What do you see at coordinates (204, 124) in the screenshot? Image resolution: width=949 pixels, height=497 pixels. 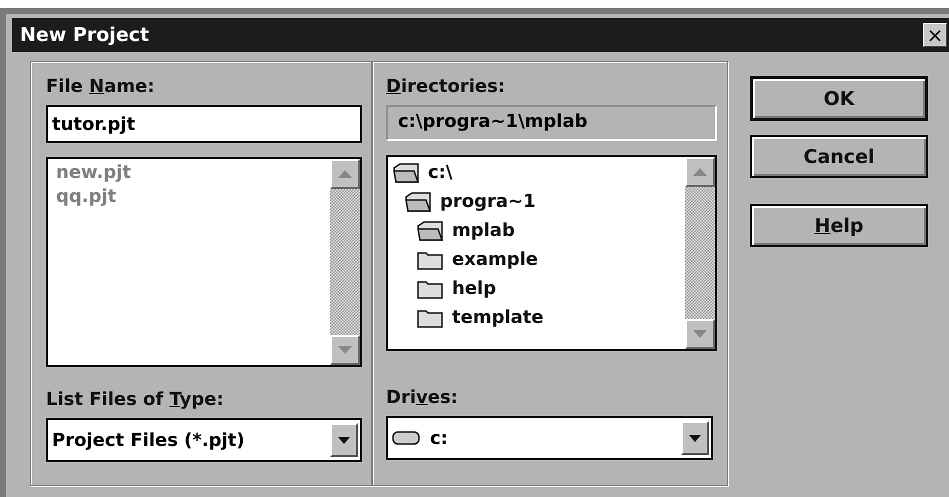 I see `file-name-field: tutor.pjt` at bounding box center [204, 124].